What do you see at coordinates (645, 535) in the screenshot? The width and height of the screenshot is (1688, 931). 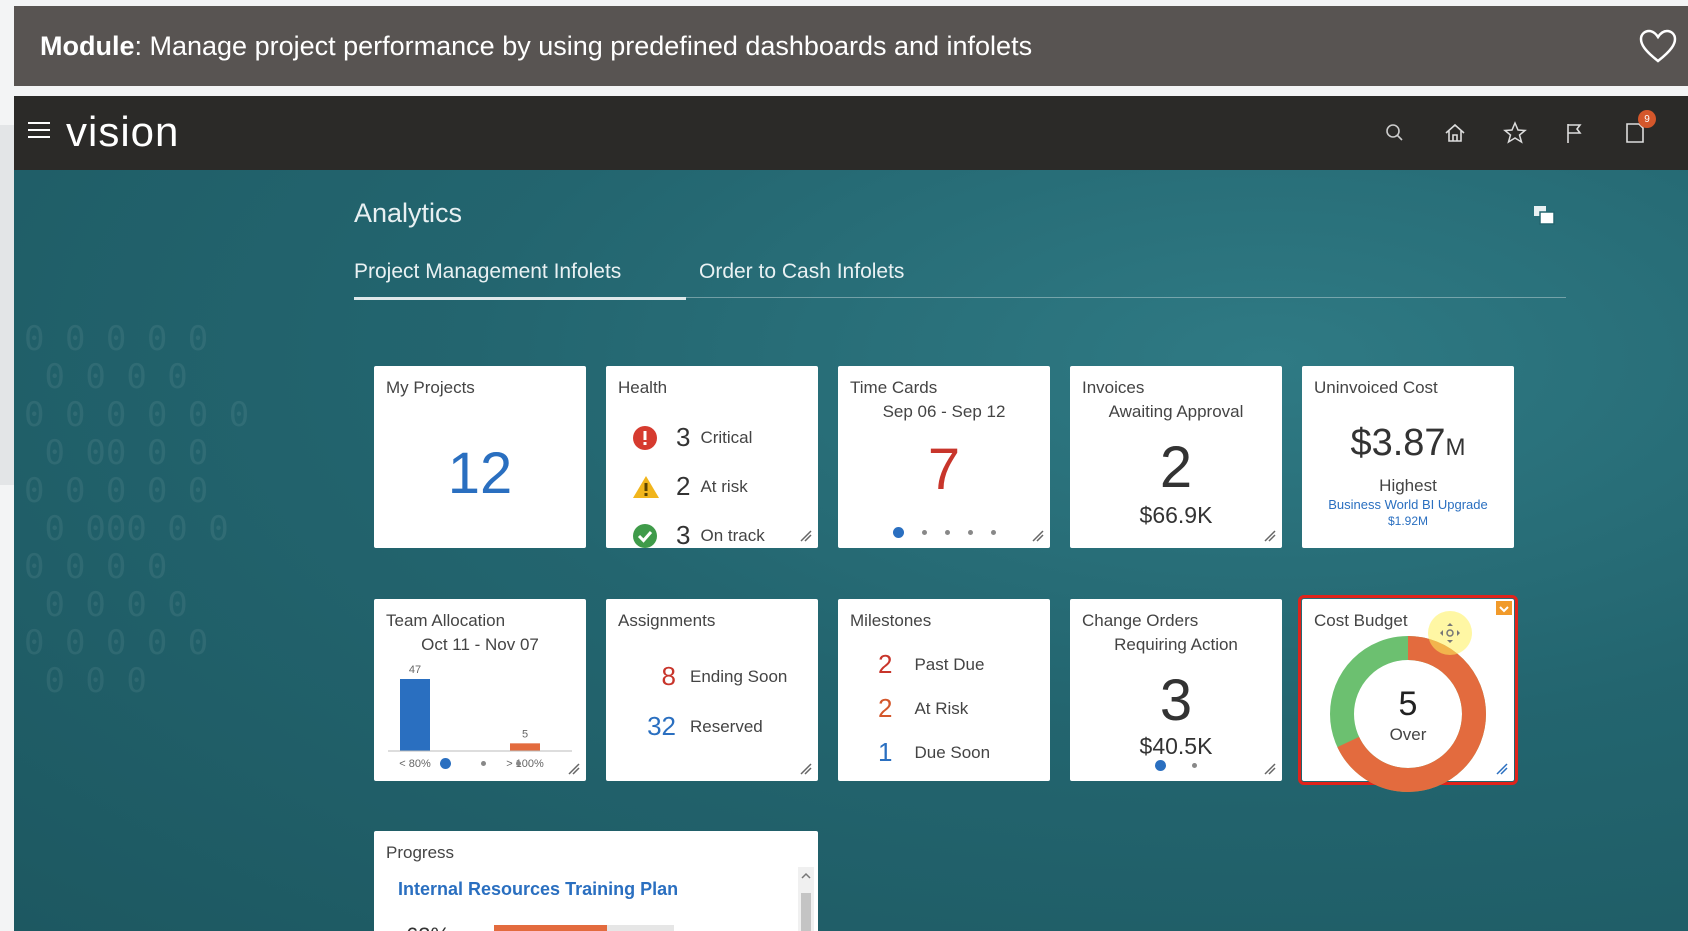 I see `check-icon` at bounding box center [645, 535].